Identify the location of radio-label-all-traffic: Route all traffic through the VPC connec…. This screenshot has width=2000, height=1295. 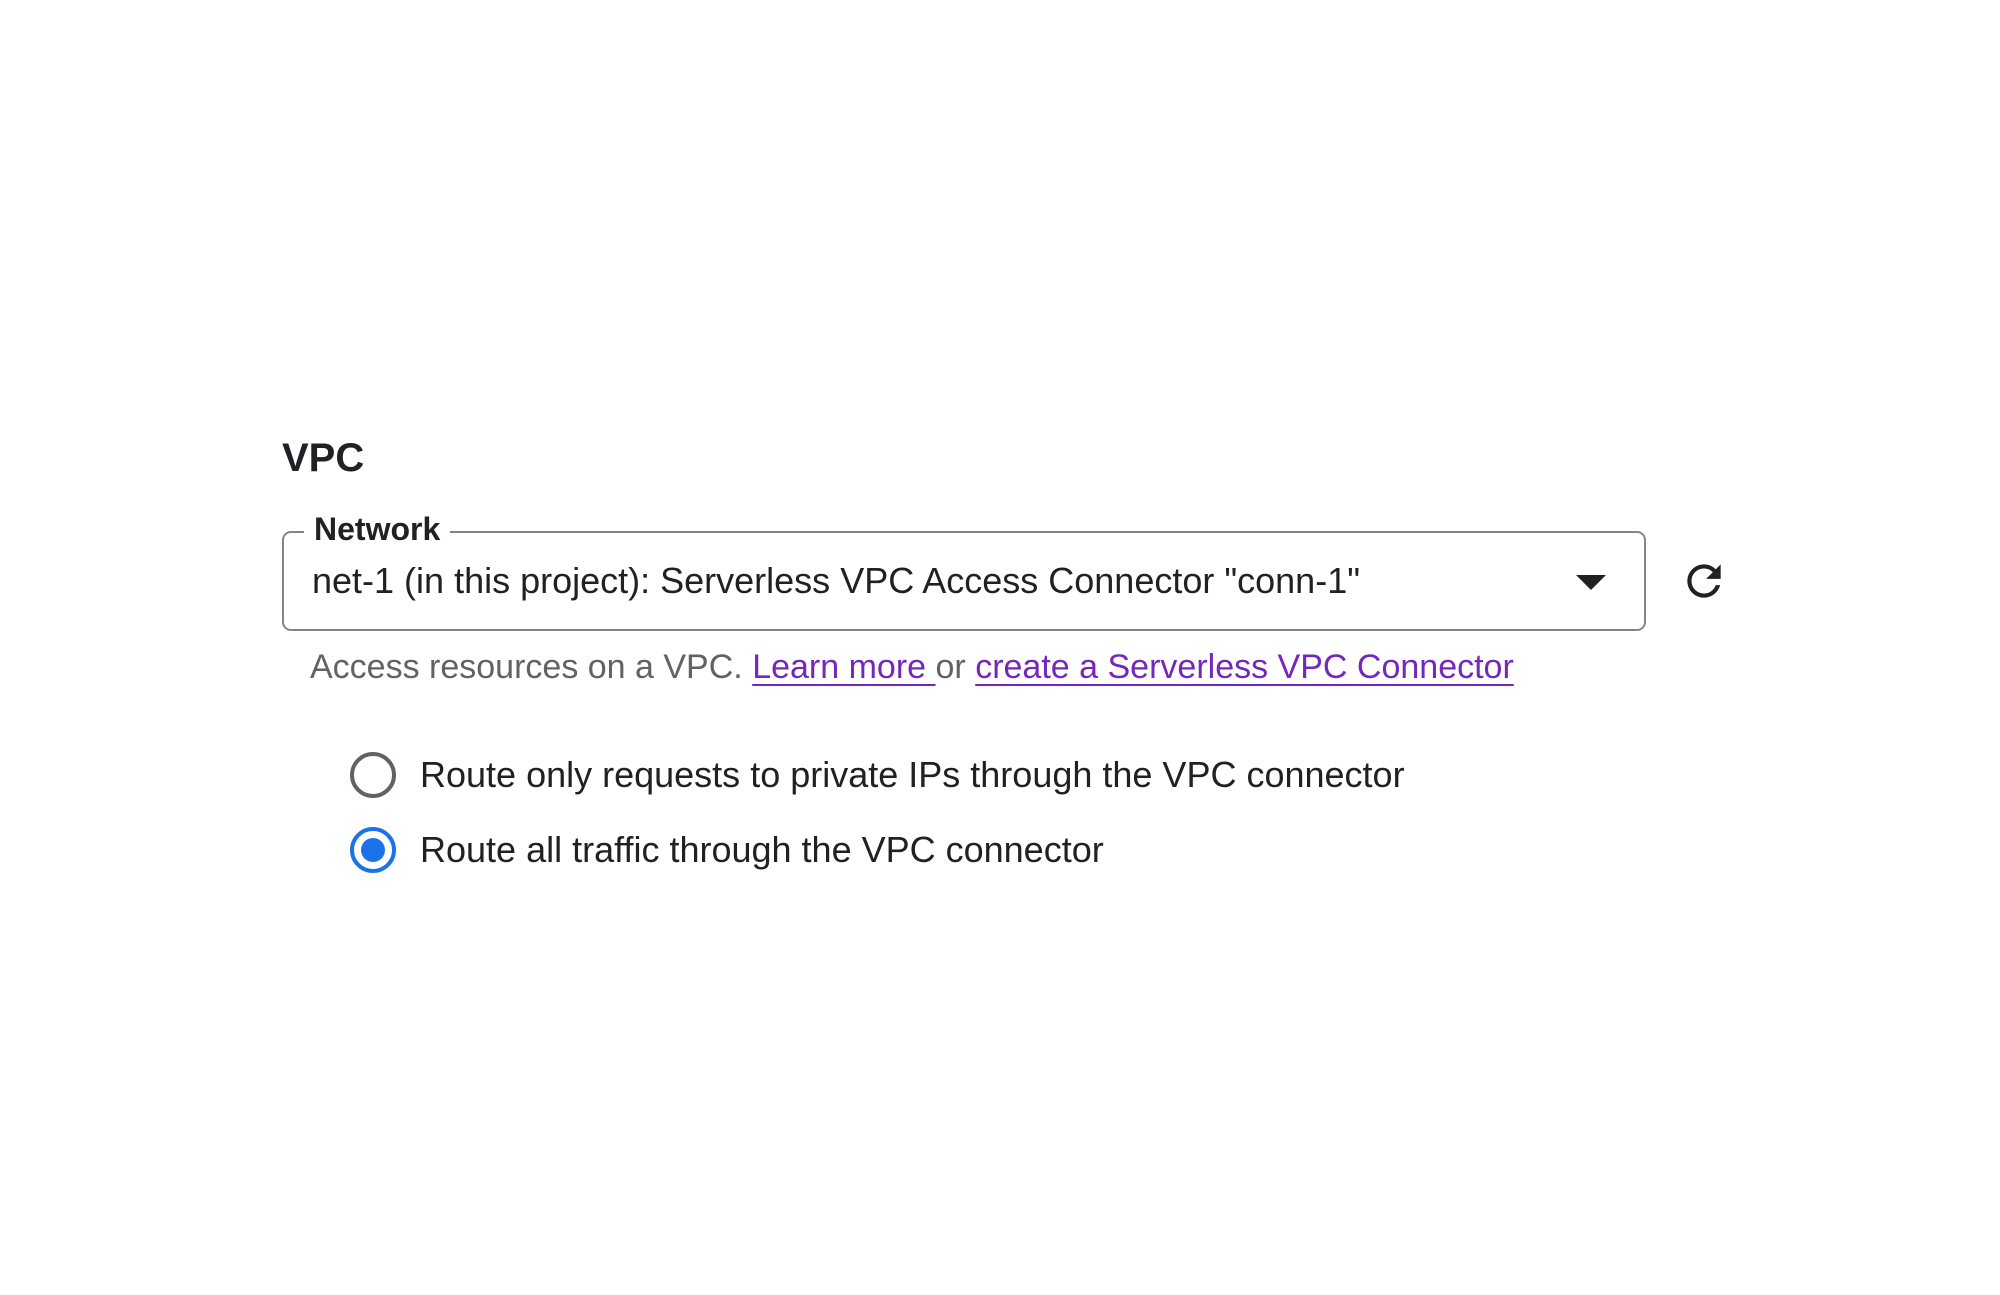
(762, 849).